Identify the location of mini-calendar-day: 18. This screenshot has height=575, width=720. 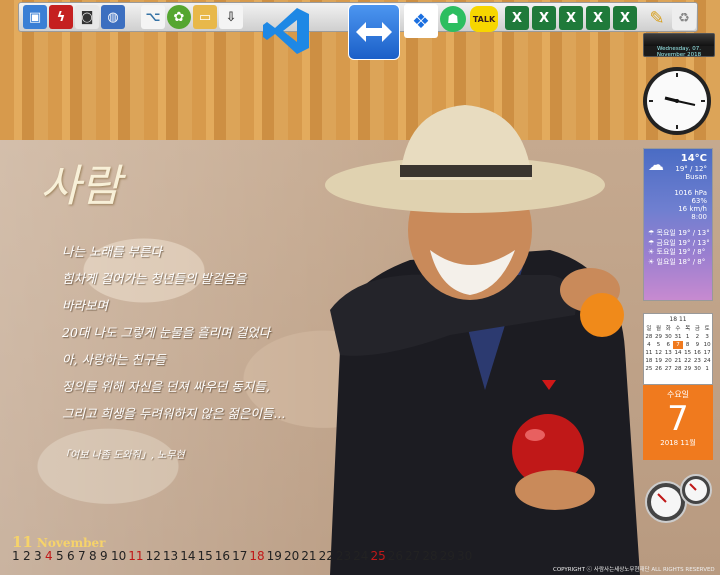
(649, 361).